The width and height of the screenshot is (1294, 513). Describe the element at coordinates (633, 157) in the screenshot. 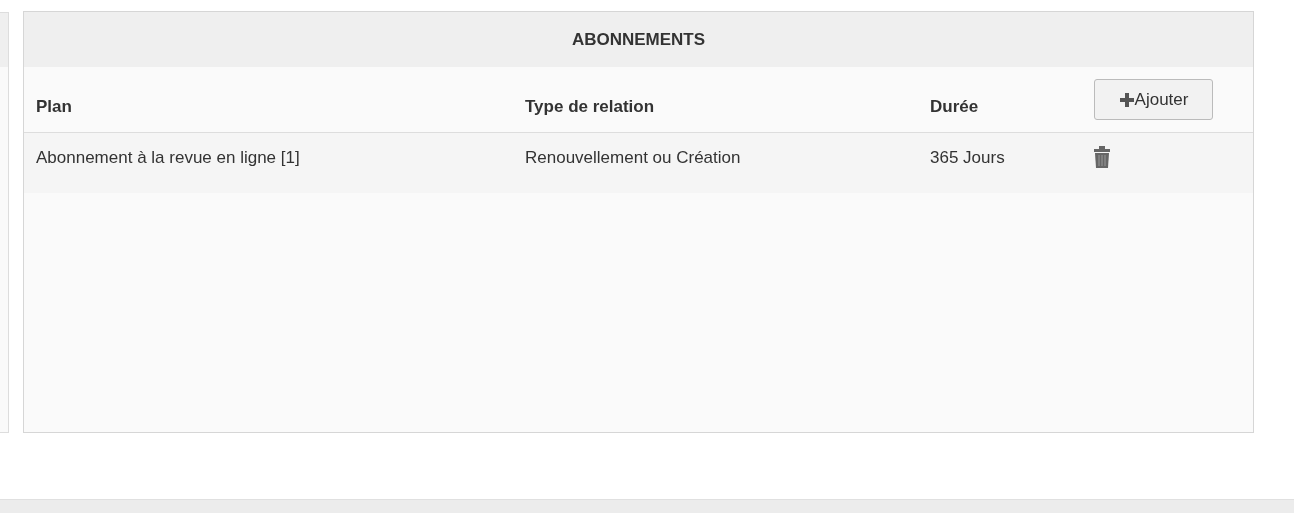

I see `table-cell: Renouvellement ou Création` at that location.